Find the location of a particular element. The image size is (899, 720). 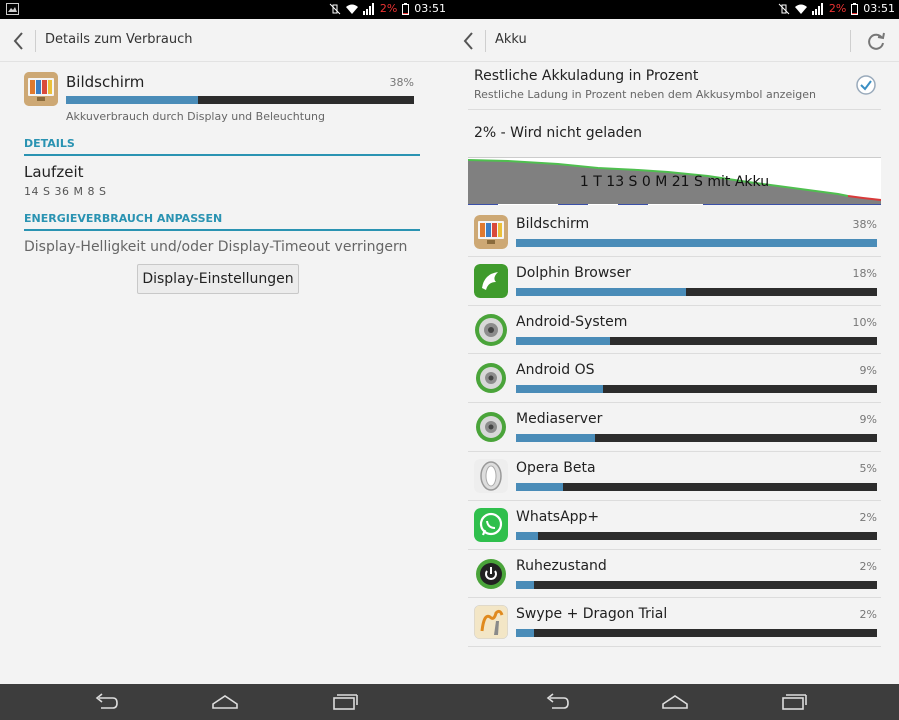

usage-list-item: WhatsApp+ 2% is located at coordinates (674, 525).